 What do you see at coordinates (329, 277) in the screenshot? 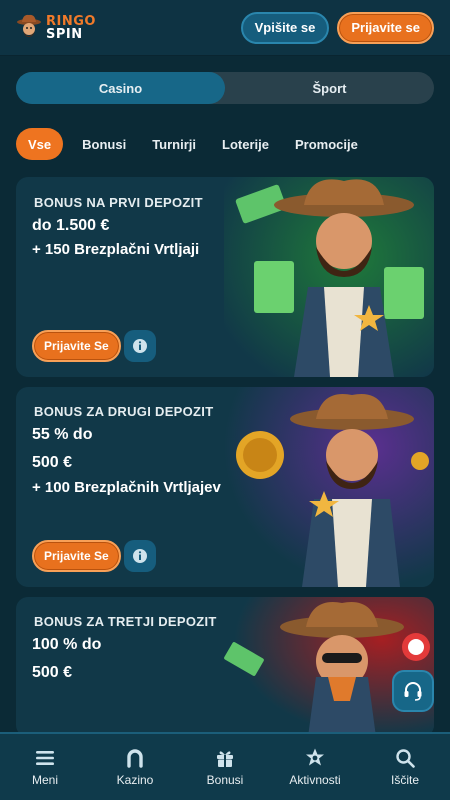
I see `cowboy-money-illustration` at bounding box center [329, 277].